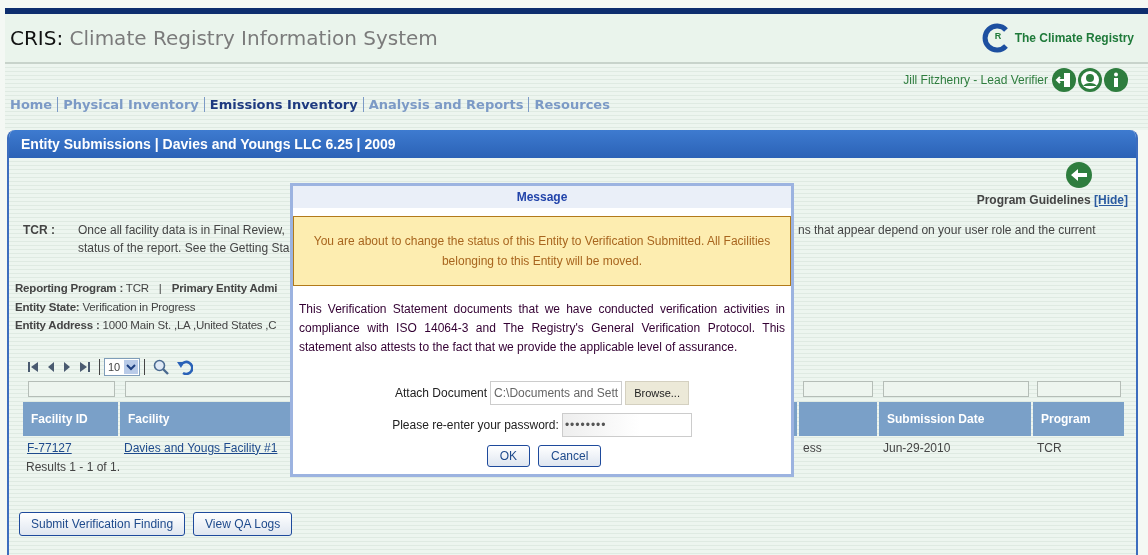 This screenshot has width=1148, height=555. What do you see at coordinates (475, 425) in the screenshot?
I see `password-label: Please re-enter your password:` at bounding box center [475, 425].